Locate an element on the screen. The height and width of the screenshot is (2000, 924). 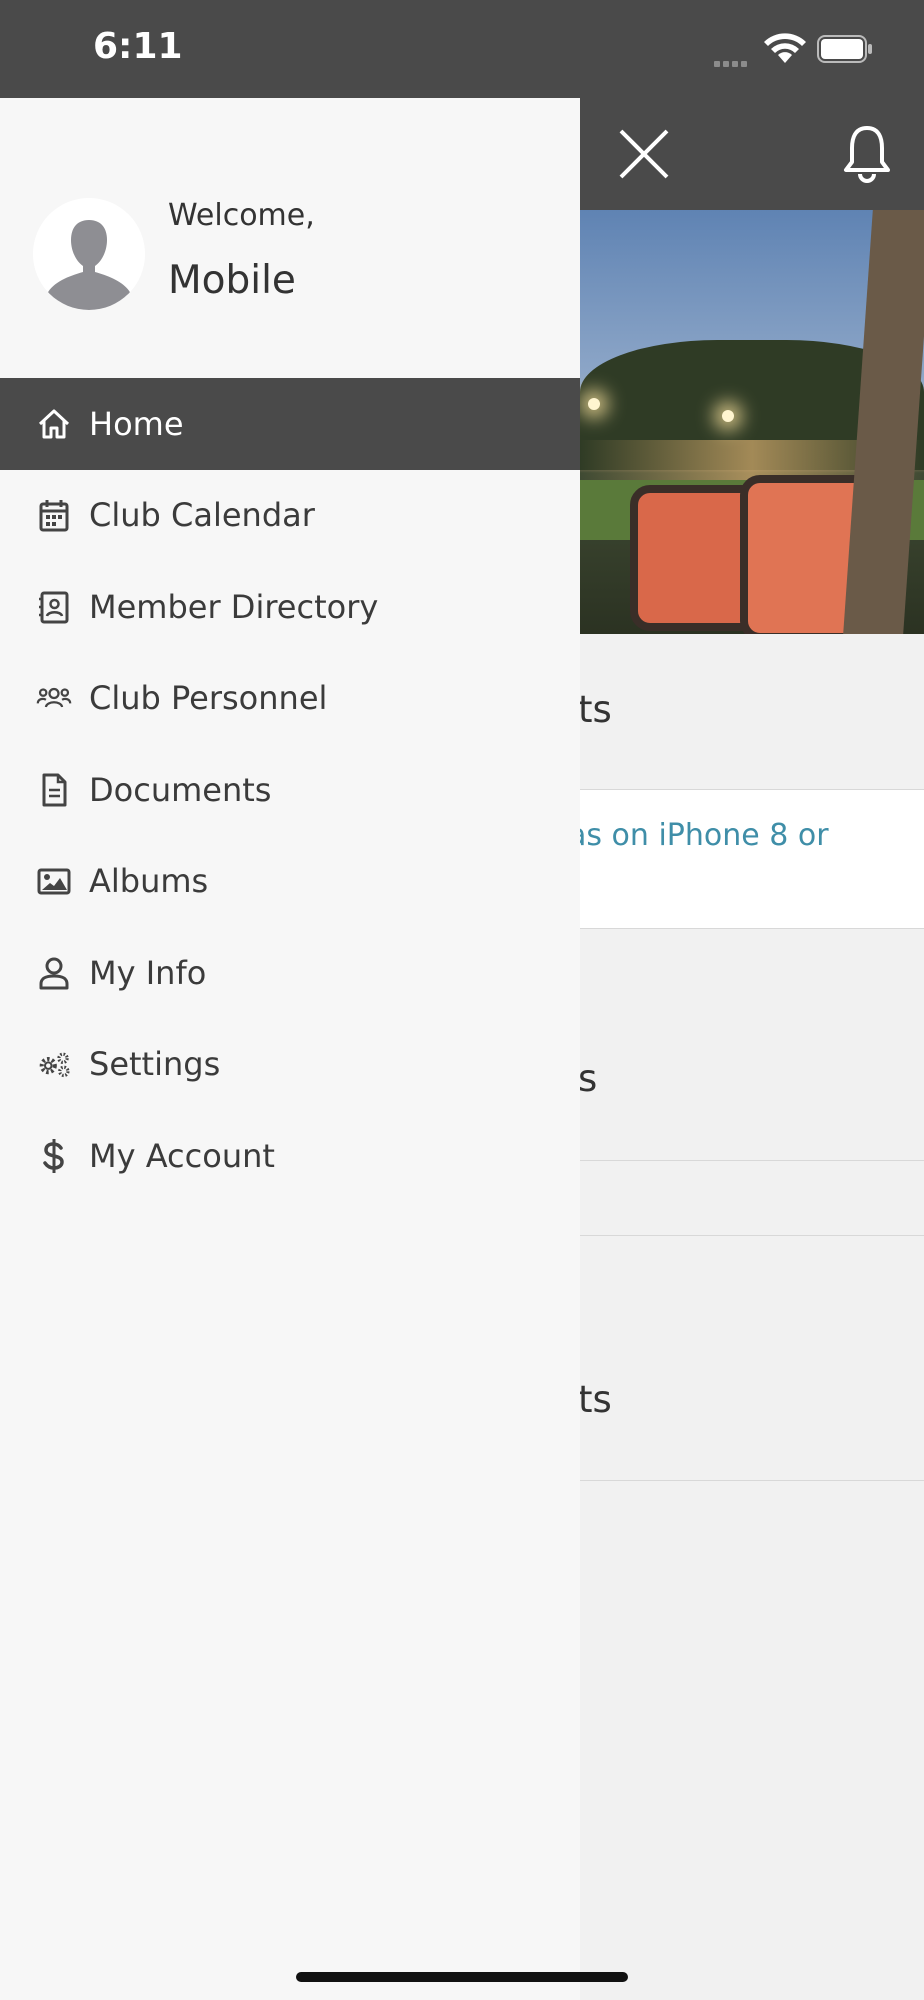
menu-item-label: Albums is located at coordinates (149, 881).